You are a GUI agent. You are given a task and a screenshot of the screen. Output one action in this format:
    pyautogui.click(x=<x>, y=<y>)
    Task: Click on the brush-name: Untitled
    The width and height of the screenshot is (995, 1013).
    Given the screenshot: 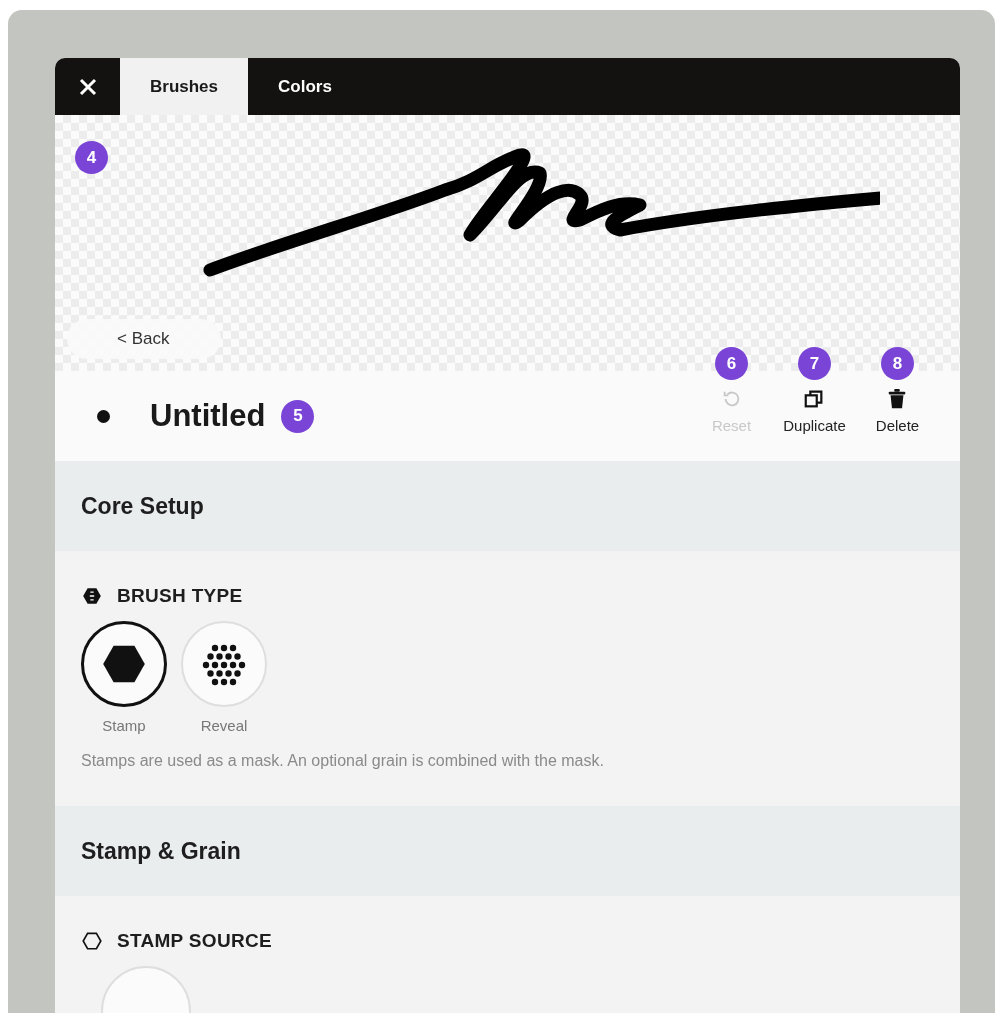 What is the action you would take?
    pyautogui.click(x=208, y=416)
    